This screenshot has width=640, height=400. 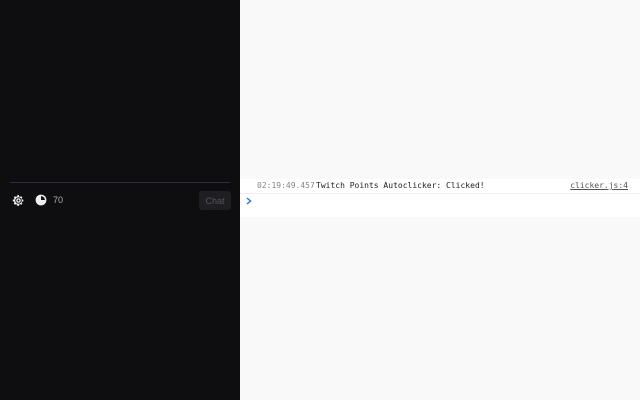 What do you see at coordinates (49, 200) in the screenshot?
I see `channel-points-button: 70` at bounding box center [49, 200].